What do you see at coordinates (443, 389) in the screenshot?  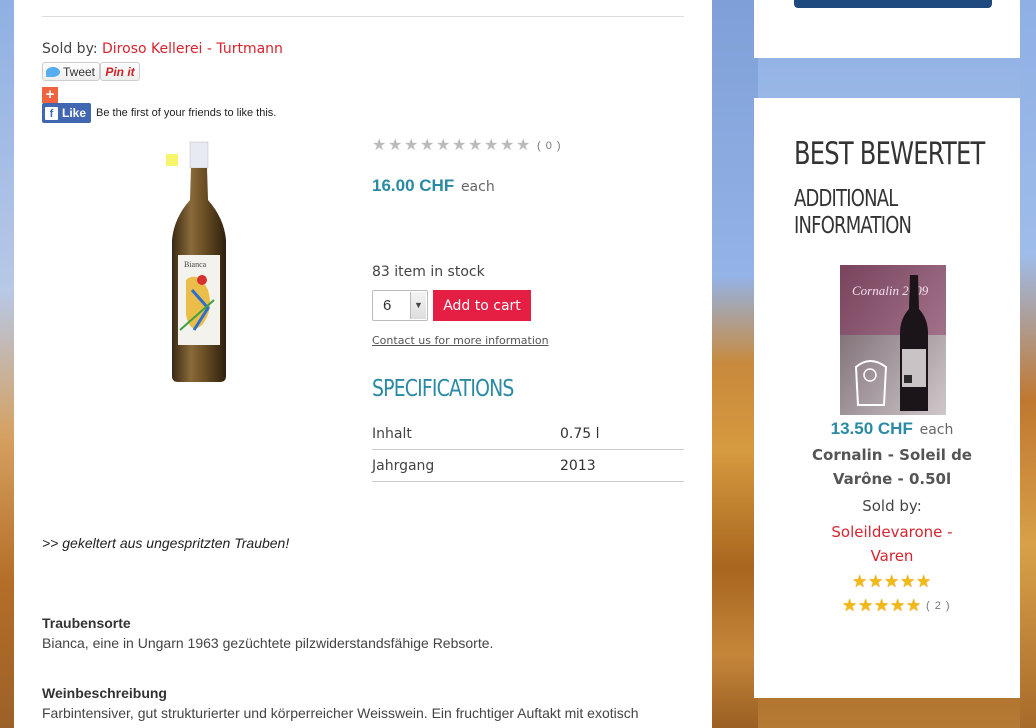 I see `specifications-heading: SPECIFICATIONS` at bounding box center [443, 389].